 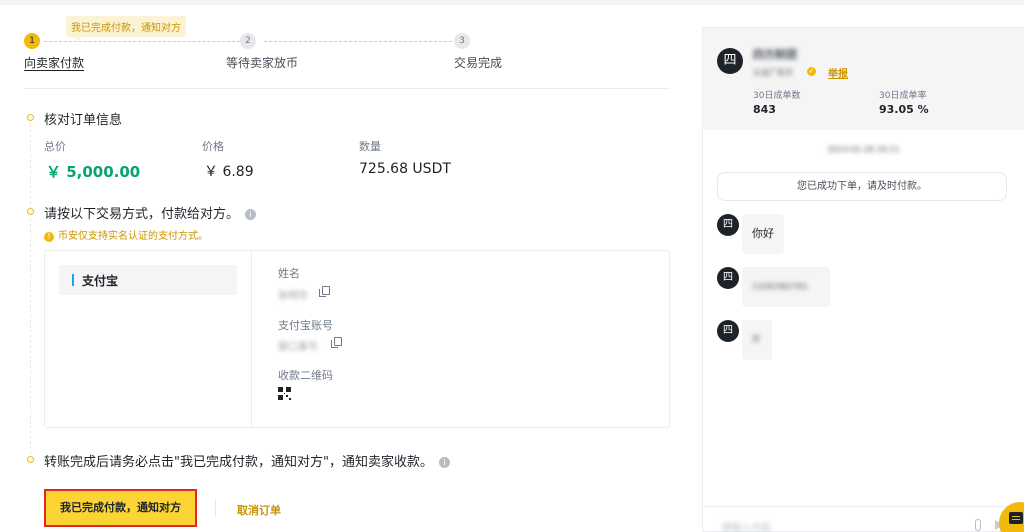 I want to click on step-number: 2, so click(x=248, y=41).